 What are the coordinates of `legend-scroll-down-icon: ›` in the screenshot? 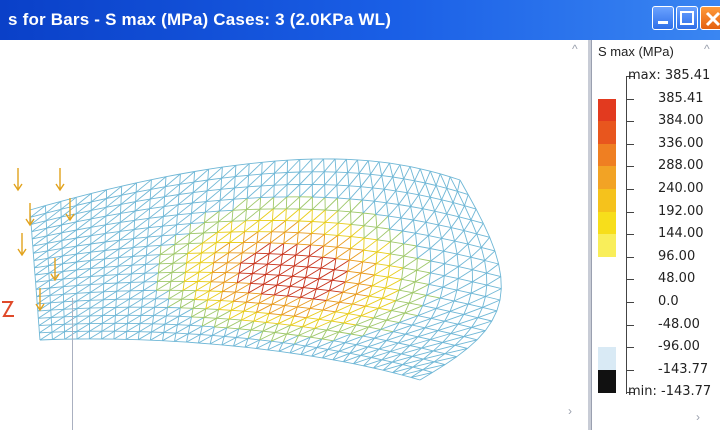 It's located at (698, 417).